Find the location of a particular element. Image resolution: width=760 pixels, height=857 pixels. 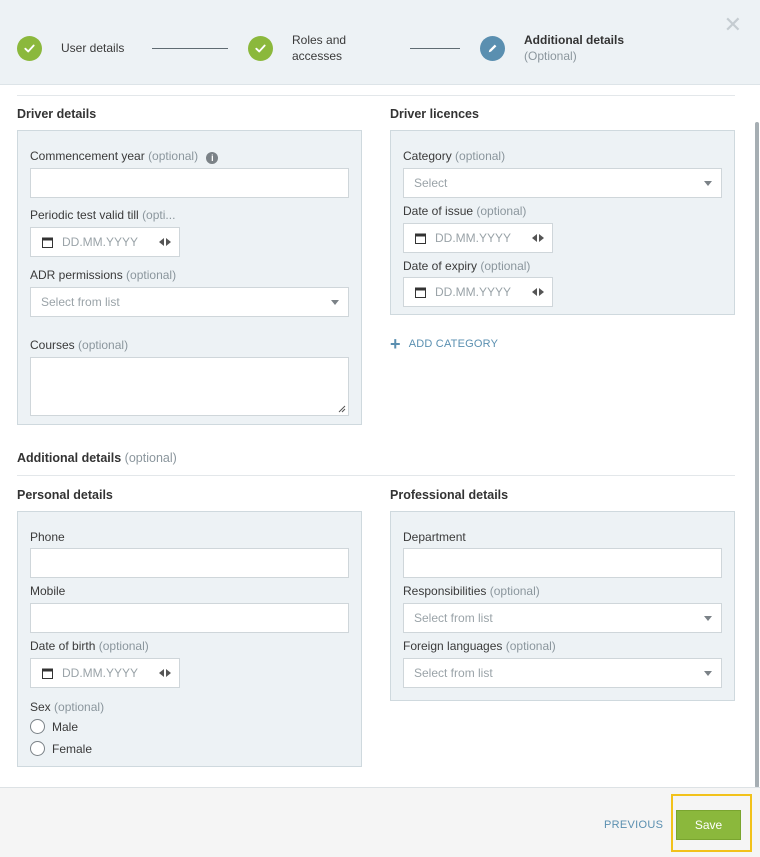

dialog-footer: PREVIOUS Save is located at coordinates (380, 822).